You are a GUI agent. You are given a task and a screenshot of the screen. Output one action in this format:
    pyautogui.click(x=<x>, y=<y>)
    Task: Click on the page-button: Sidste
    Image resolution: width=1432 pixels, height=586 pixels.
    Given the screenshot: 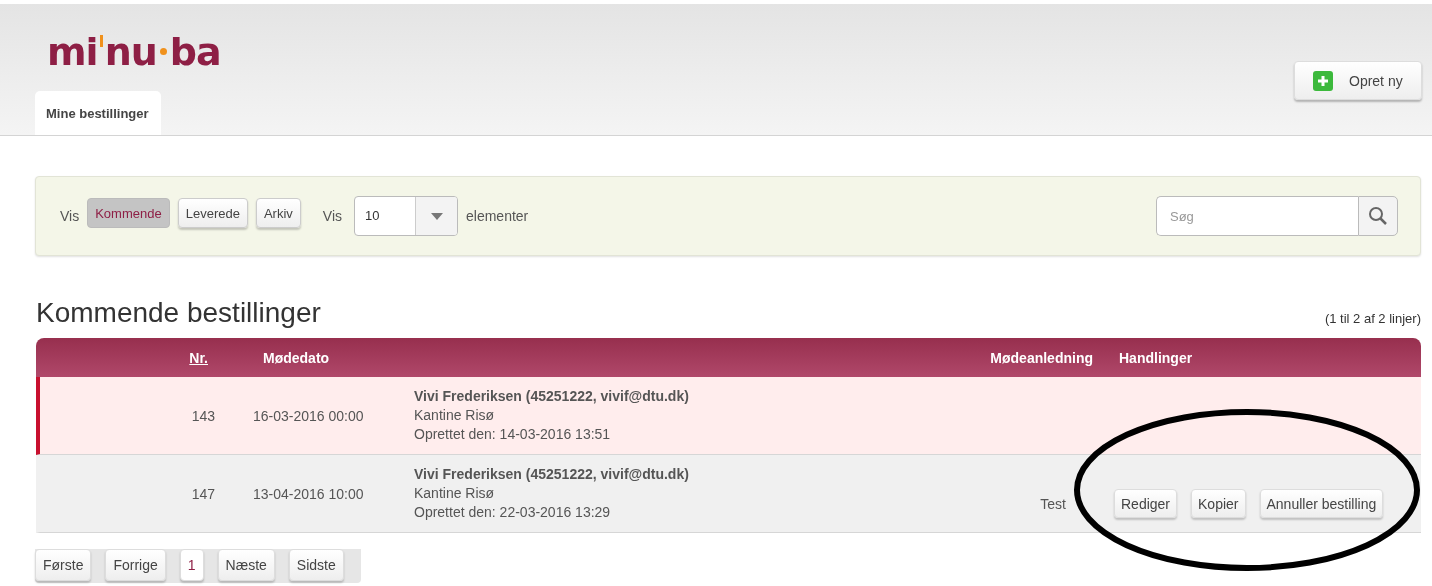 What is the action you would take?
    pyautogui.click(x=316, y=565)
    